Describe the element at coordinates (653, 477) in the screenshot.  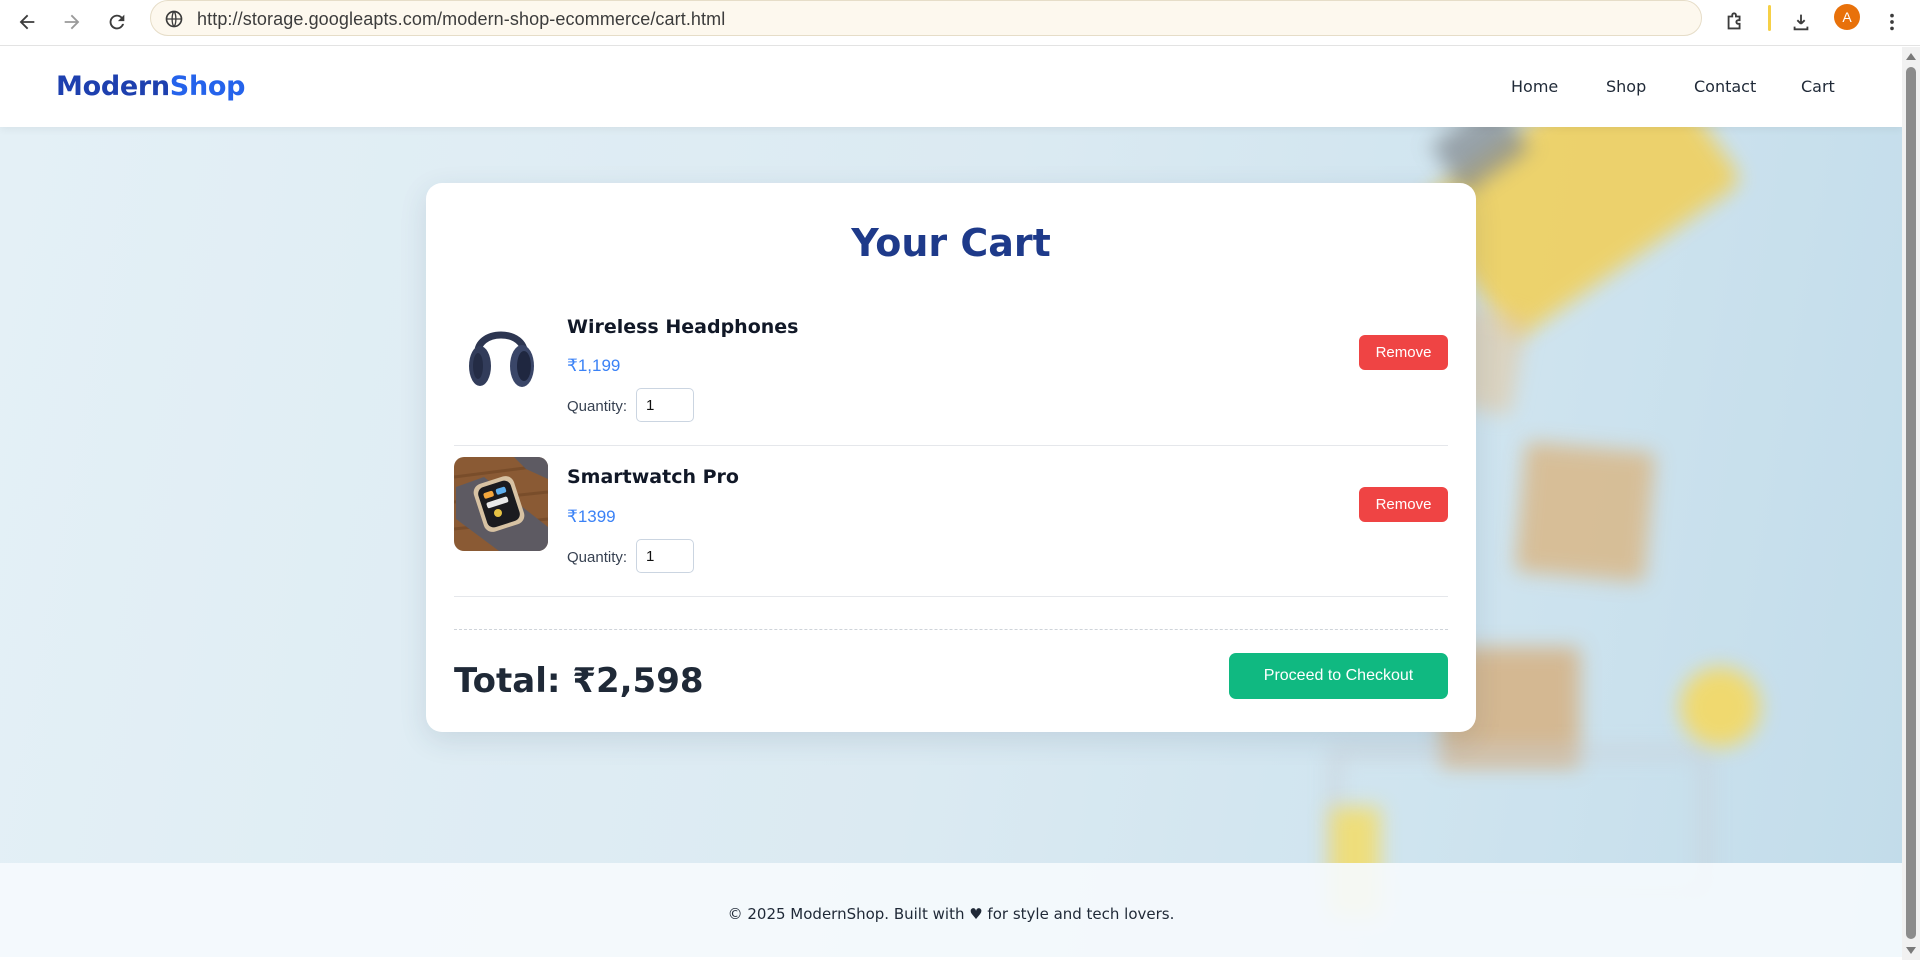
I see `item-name: Smartwatch Pro` at that location.